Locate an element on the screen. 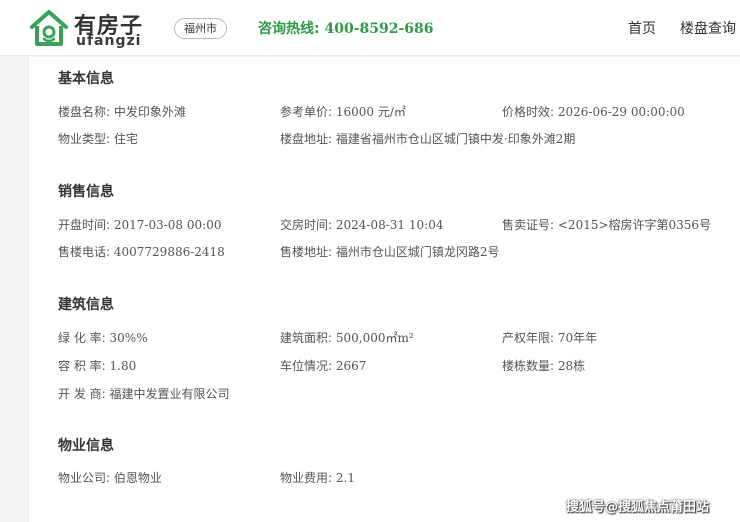 The width and height of the screenshot is (740, 522). field-unit-price: 参考单价: 16000 元/㎡ is located at coordinates (343, 112).